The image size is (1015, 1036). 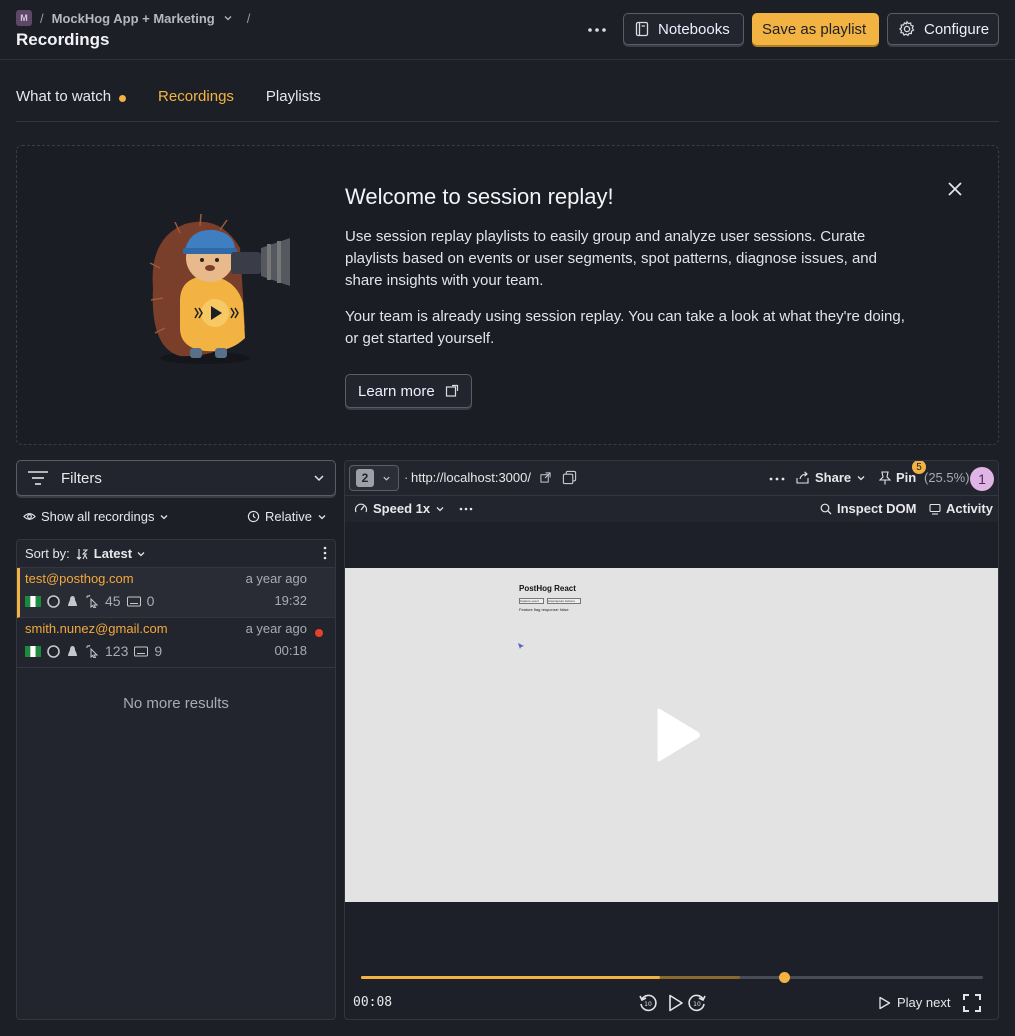 What do you see at coordinates (924, 1002) in the screenshot?
I see `play-next-label: Play next` at bounding box center [924, 1002].